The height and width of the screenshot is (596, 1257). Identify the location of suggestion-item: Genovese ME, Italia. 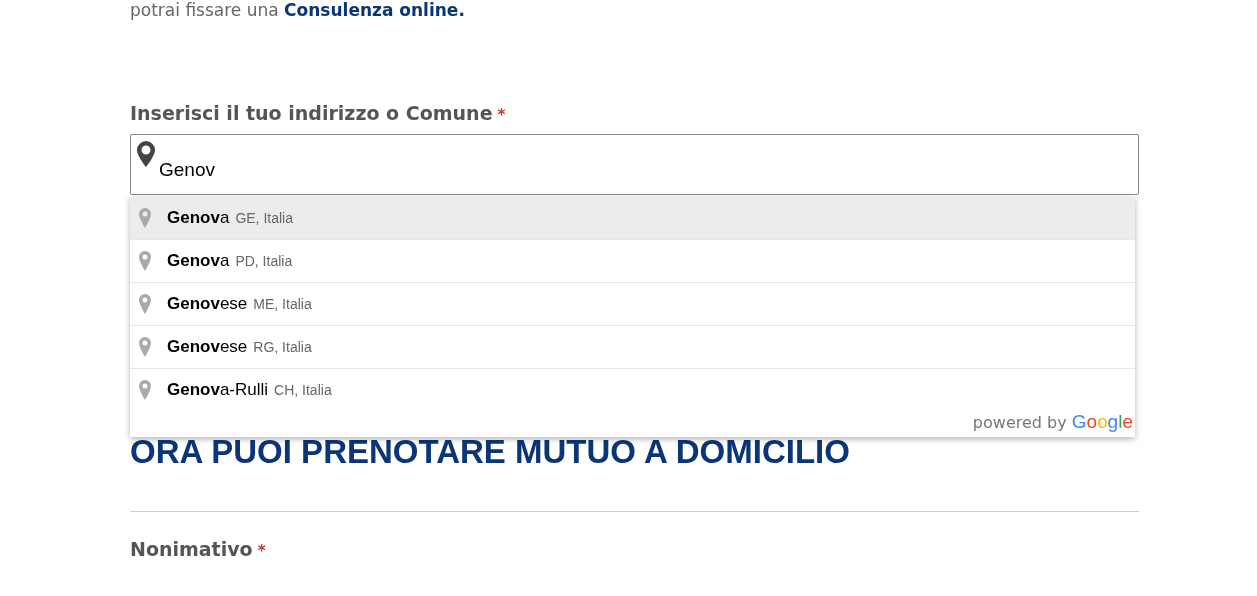
(632, 303).